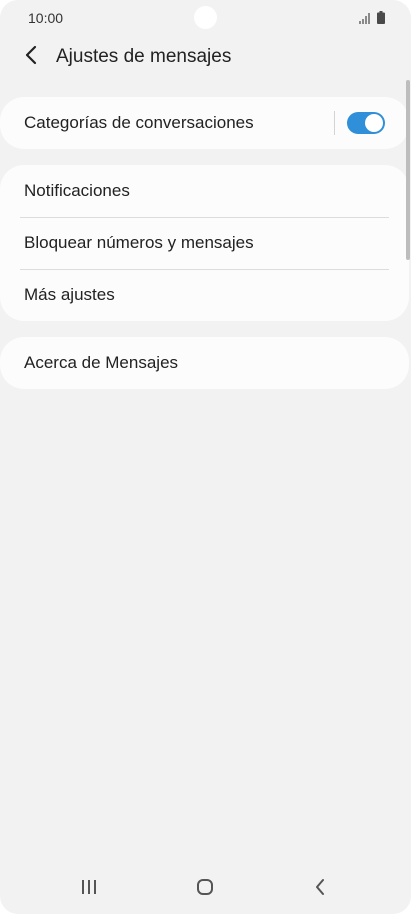 The image size is (411, 914). I want to click on app-header: Ajustes de mensajes, so click(205, 58).